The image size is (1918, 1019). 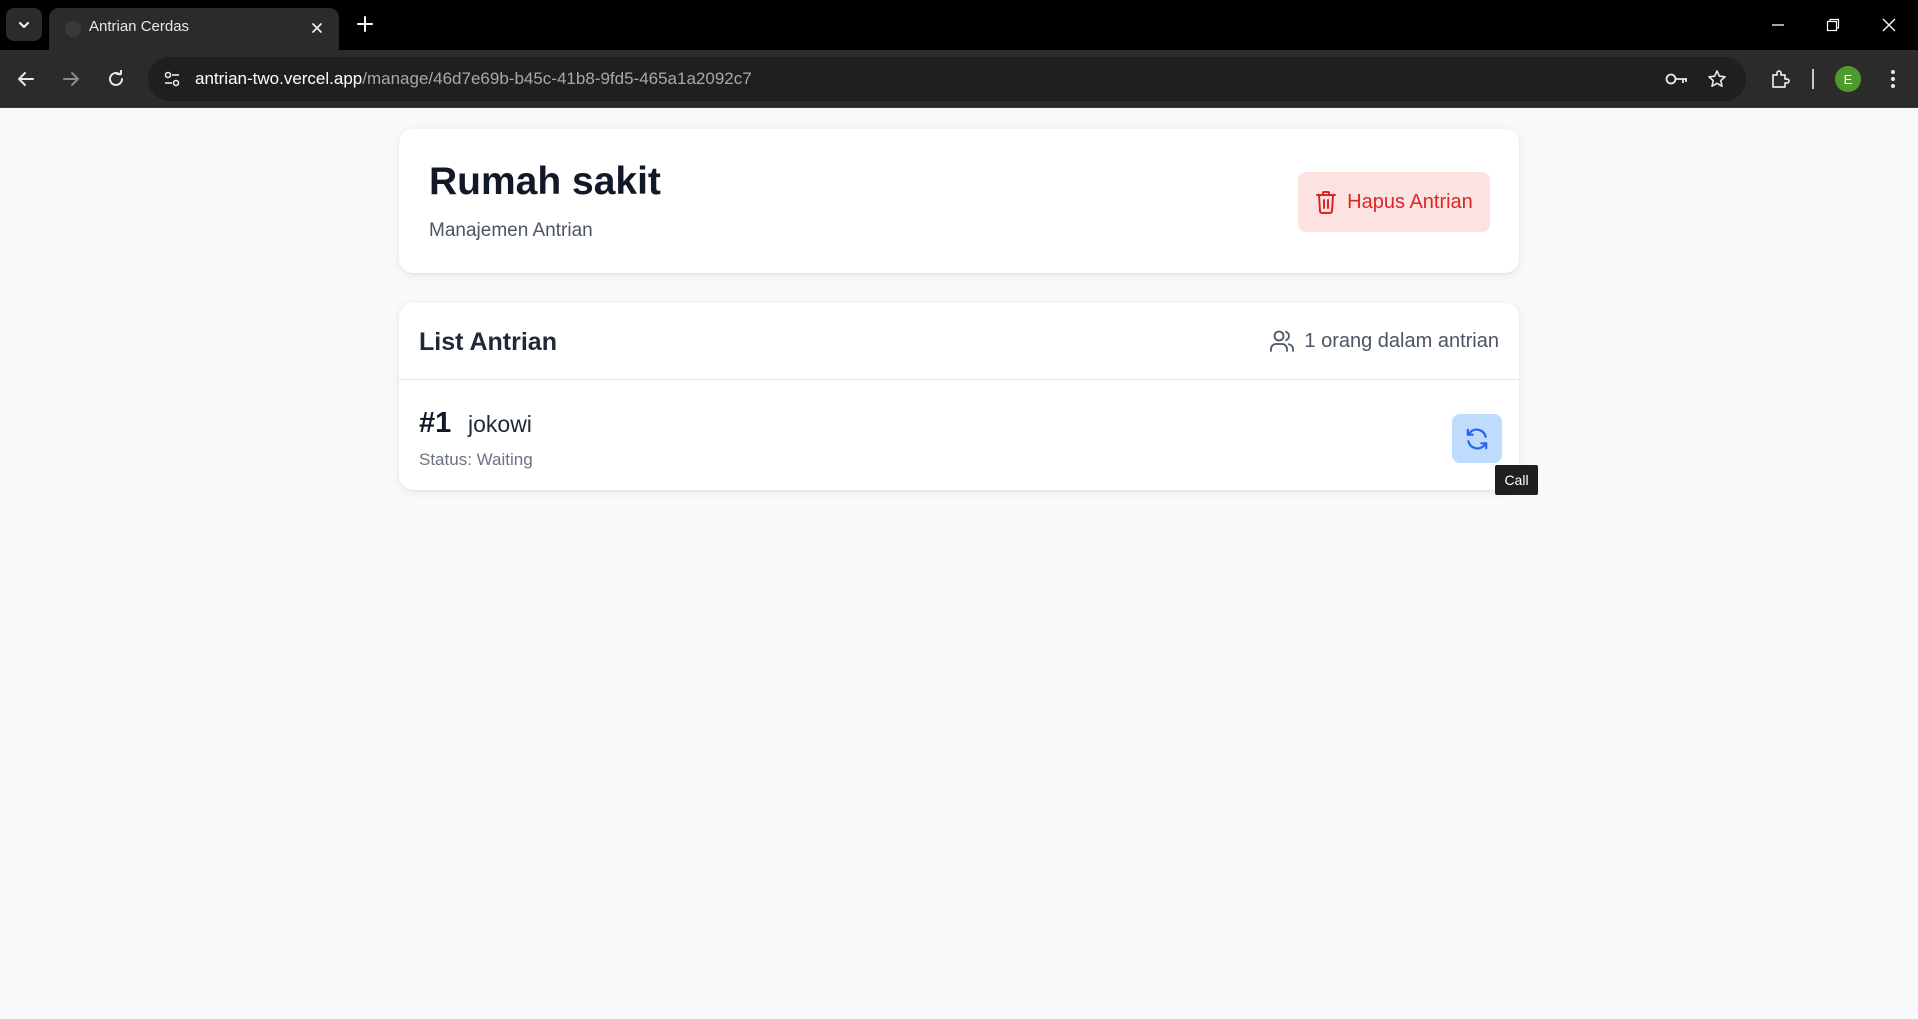 I want to click on key-icon, so click(x=1676, y=79).